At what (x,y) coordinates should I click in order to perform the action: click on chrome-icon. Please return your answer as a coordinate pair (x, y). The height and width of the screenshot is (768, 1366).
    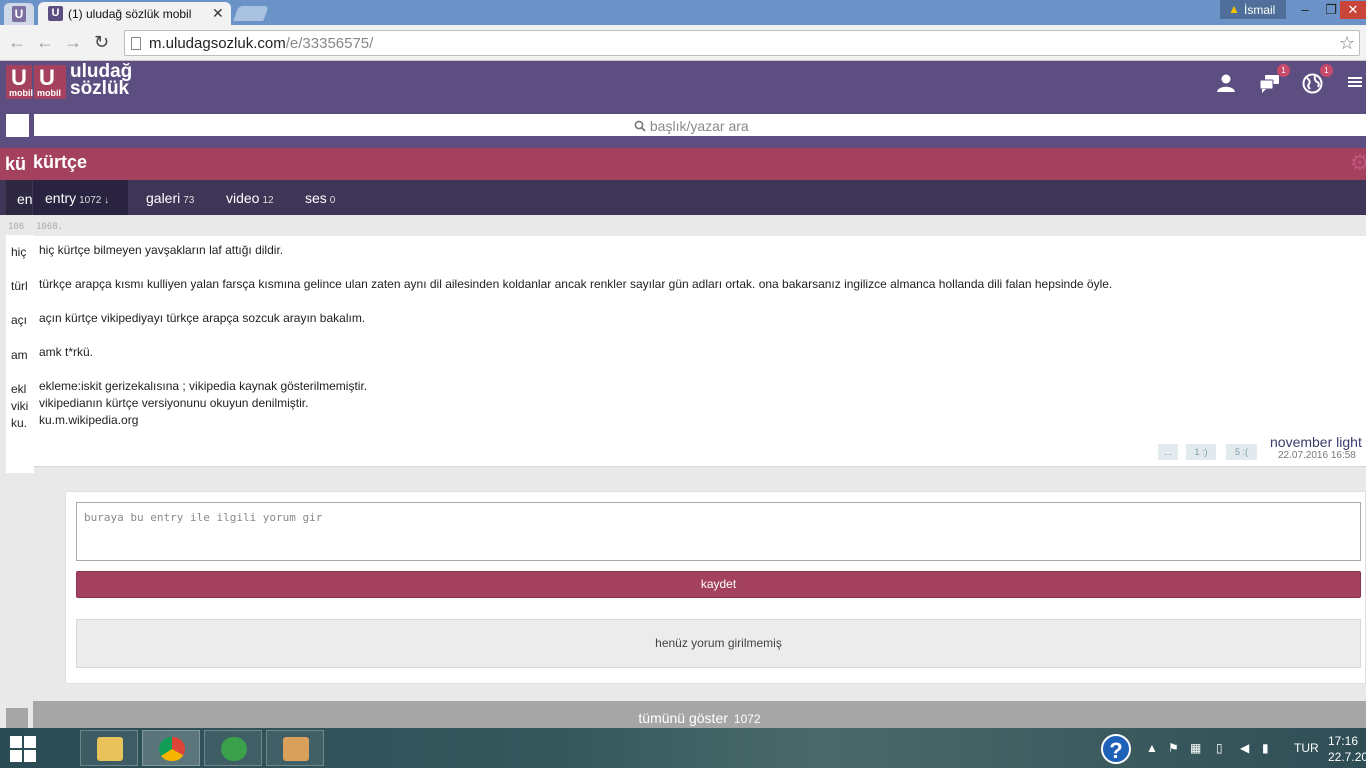
    Looking at the image, I should click on (172, 749).